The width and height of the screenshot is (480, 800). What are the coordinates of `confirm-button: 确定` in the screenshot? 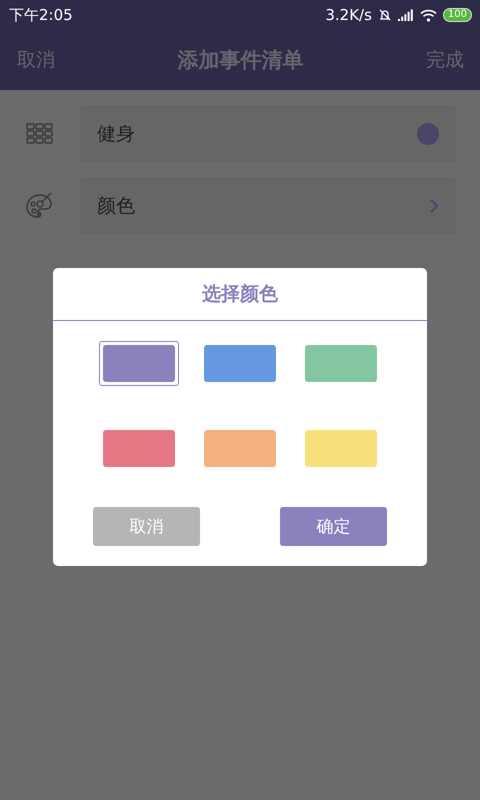 It's located at (333, 526).